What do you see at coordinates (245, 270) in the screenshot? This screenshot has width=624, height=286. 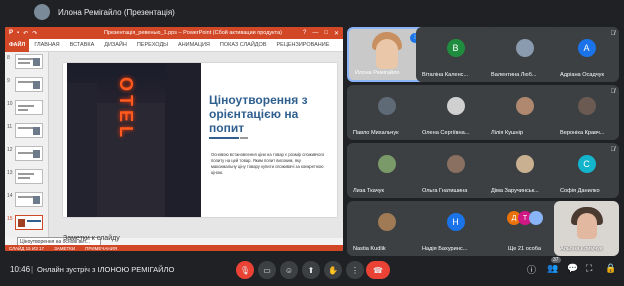 I see `mic-off-button: 🎙` at bounding box center [245, 270].